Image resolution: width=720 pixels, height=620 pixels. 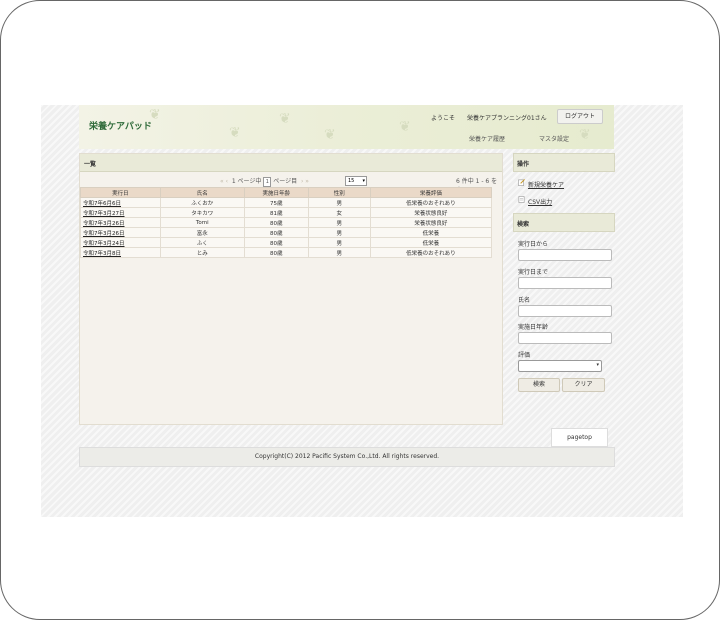 What do you see at coordinates (554, 138) in the screenshot?
I see `nav-master-settings: マスタ設定` at bounding box center [554, 138].